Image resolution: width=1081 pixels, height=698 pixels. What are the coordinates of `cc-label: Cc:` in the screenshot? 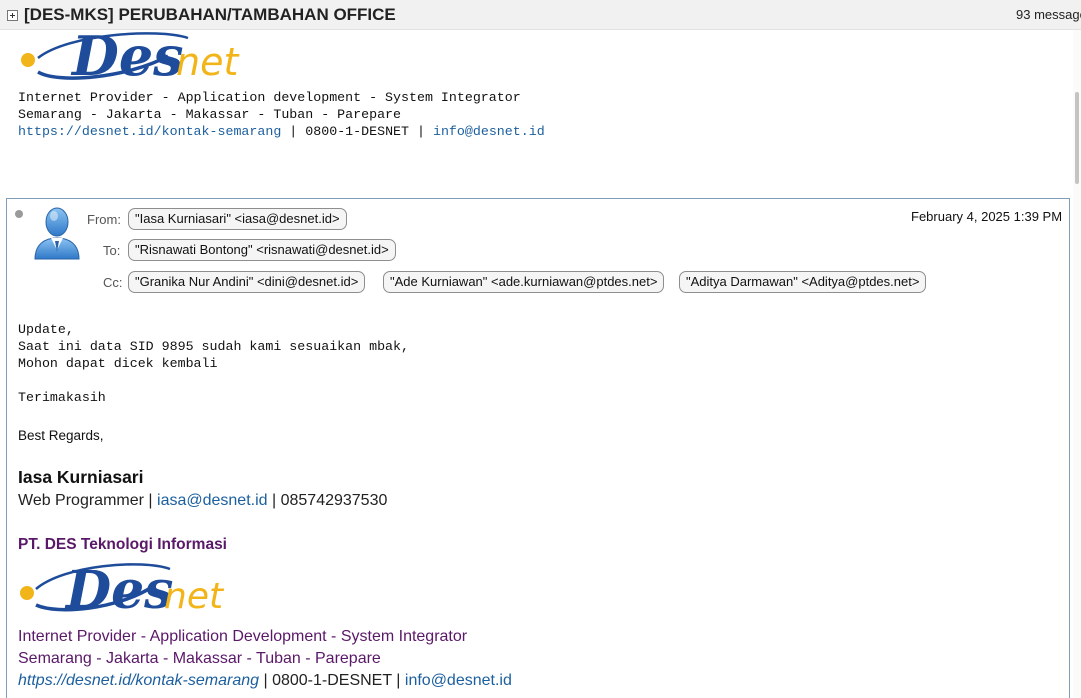 It's located at (113, 282).